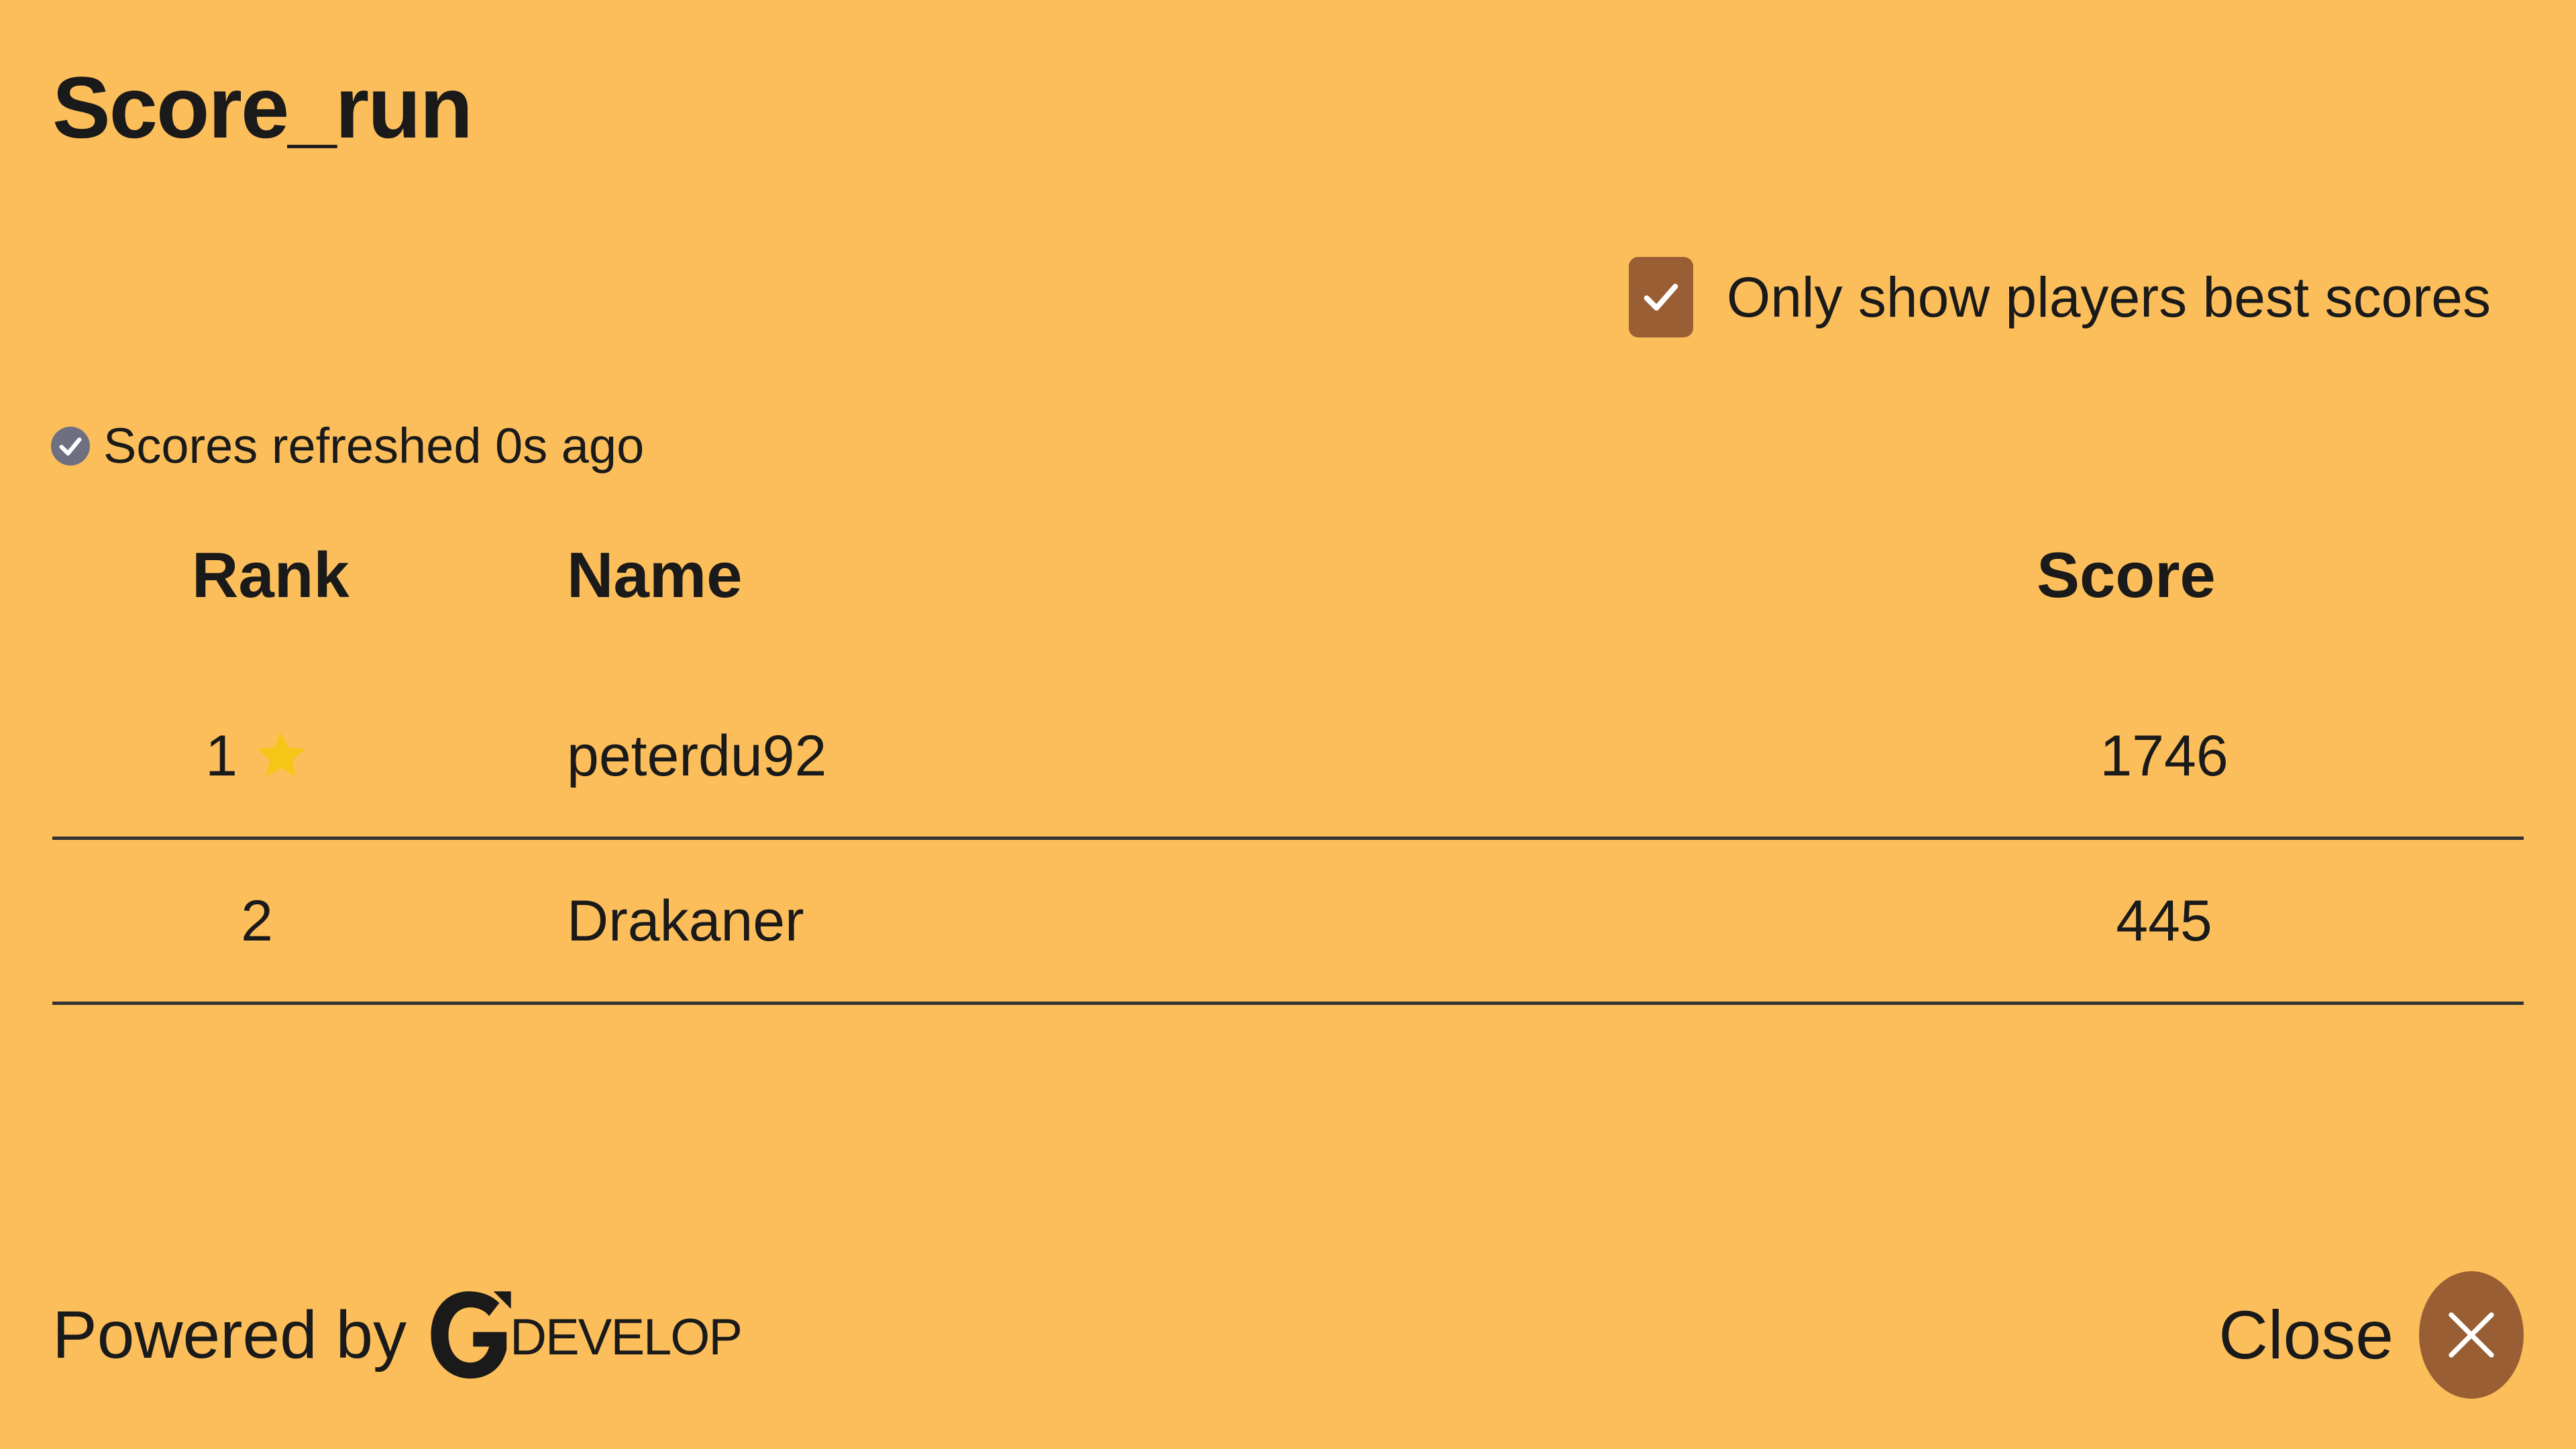 This screenshot has height=1449, width=2576. I want to click on player-name: Drakaner, so click(685, 920).